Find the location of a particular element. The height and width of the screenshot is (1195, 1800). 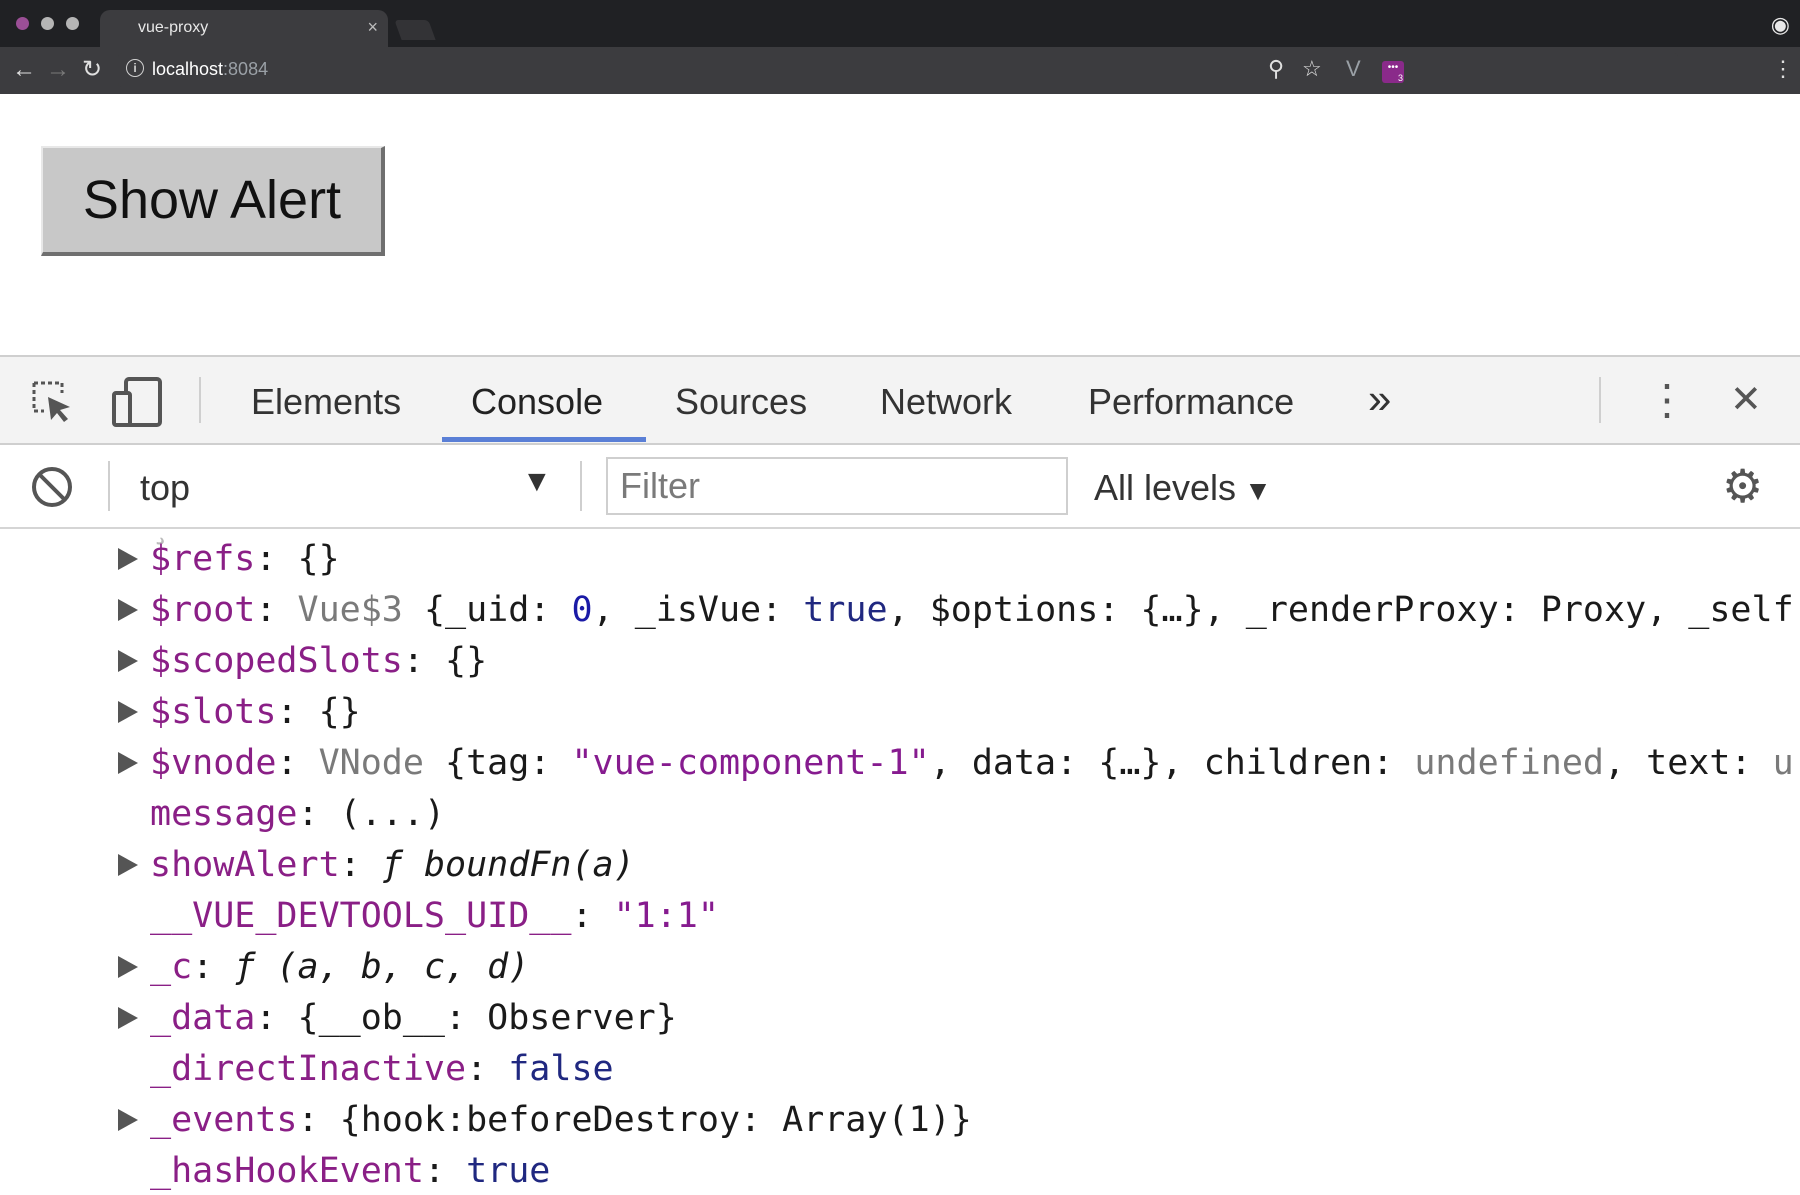

console-property-text: _events: {hook:beforeDestroy: Array(1)} is located at coordinates (561, 1120).